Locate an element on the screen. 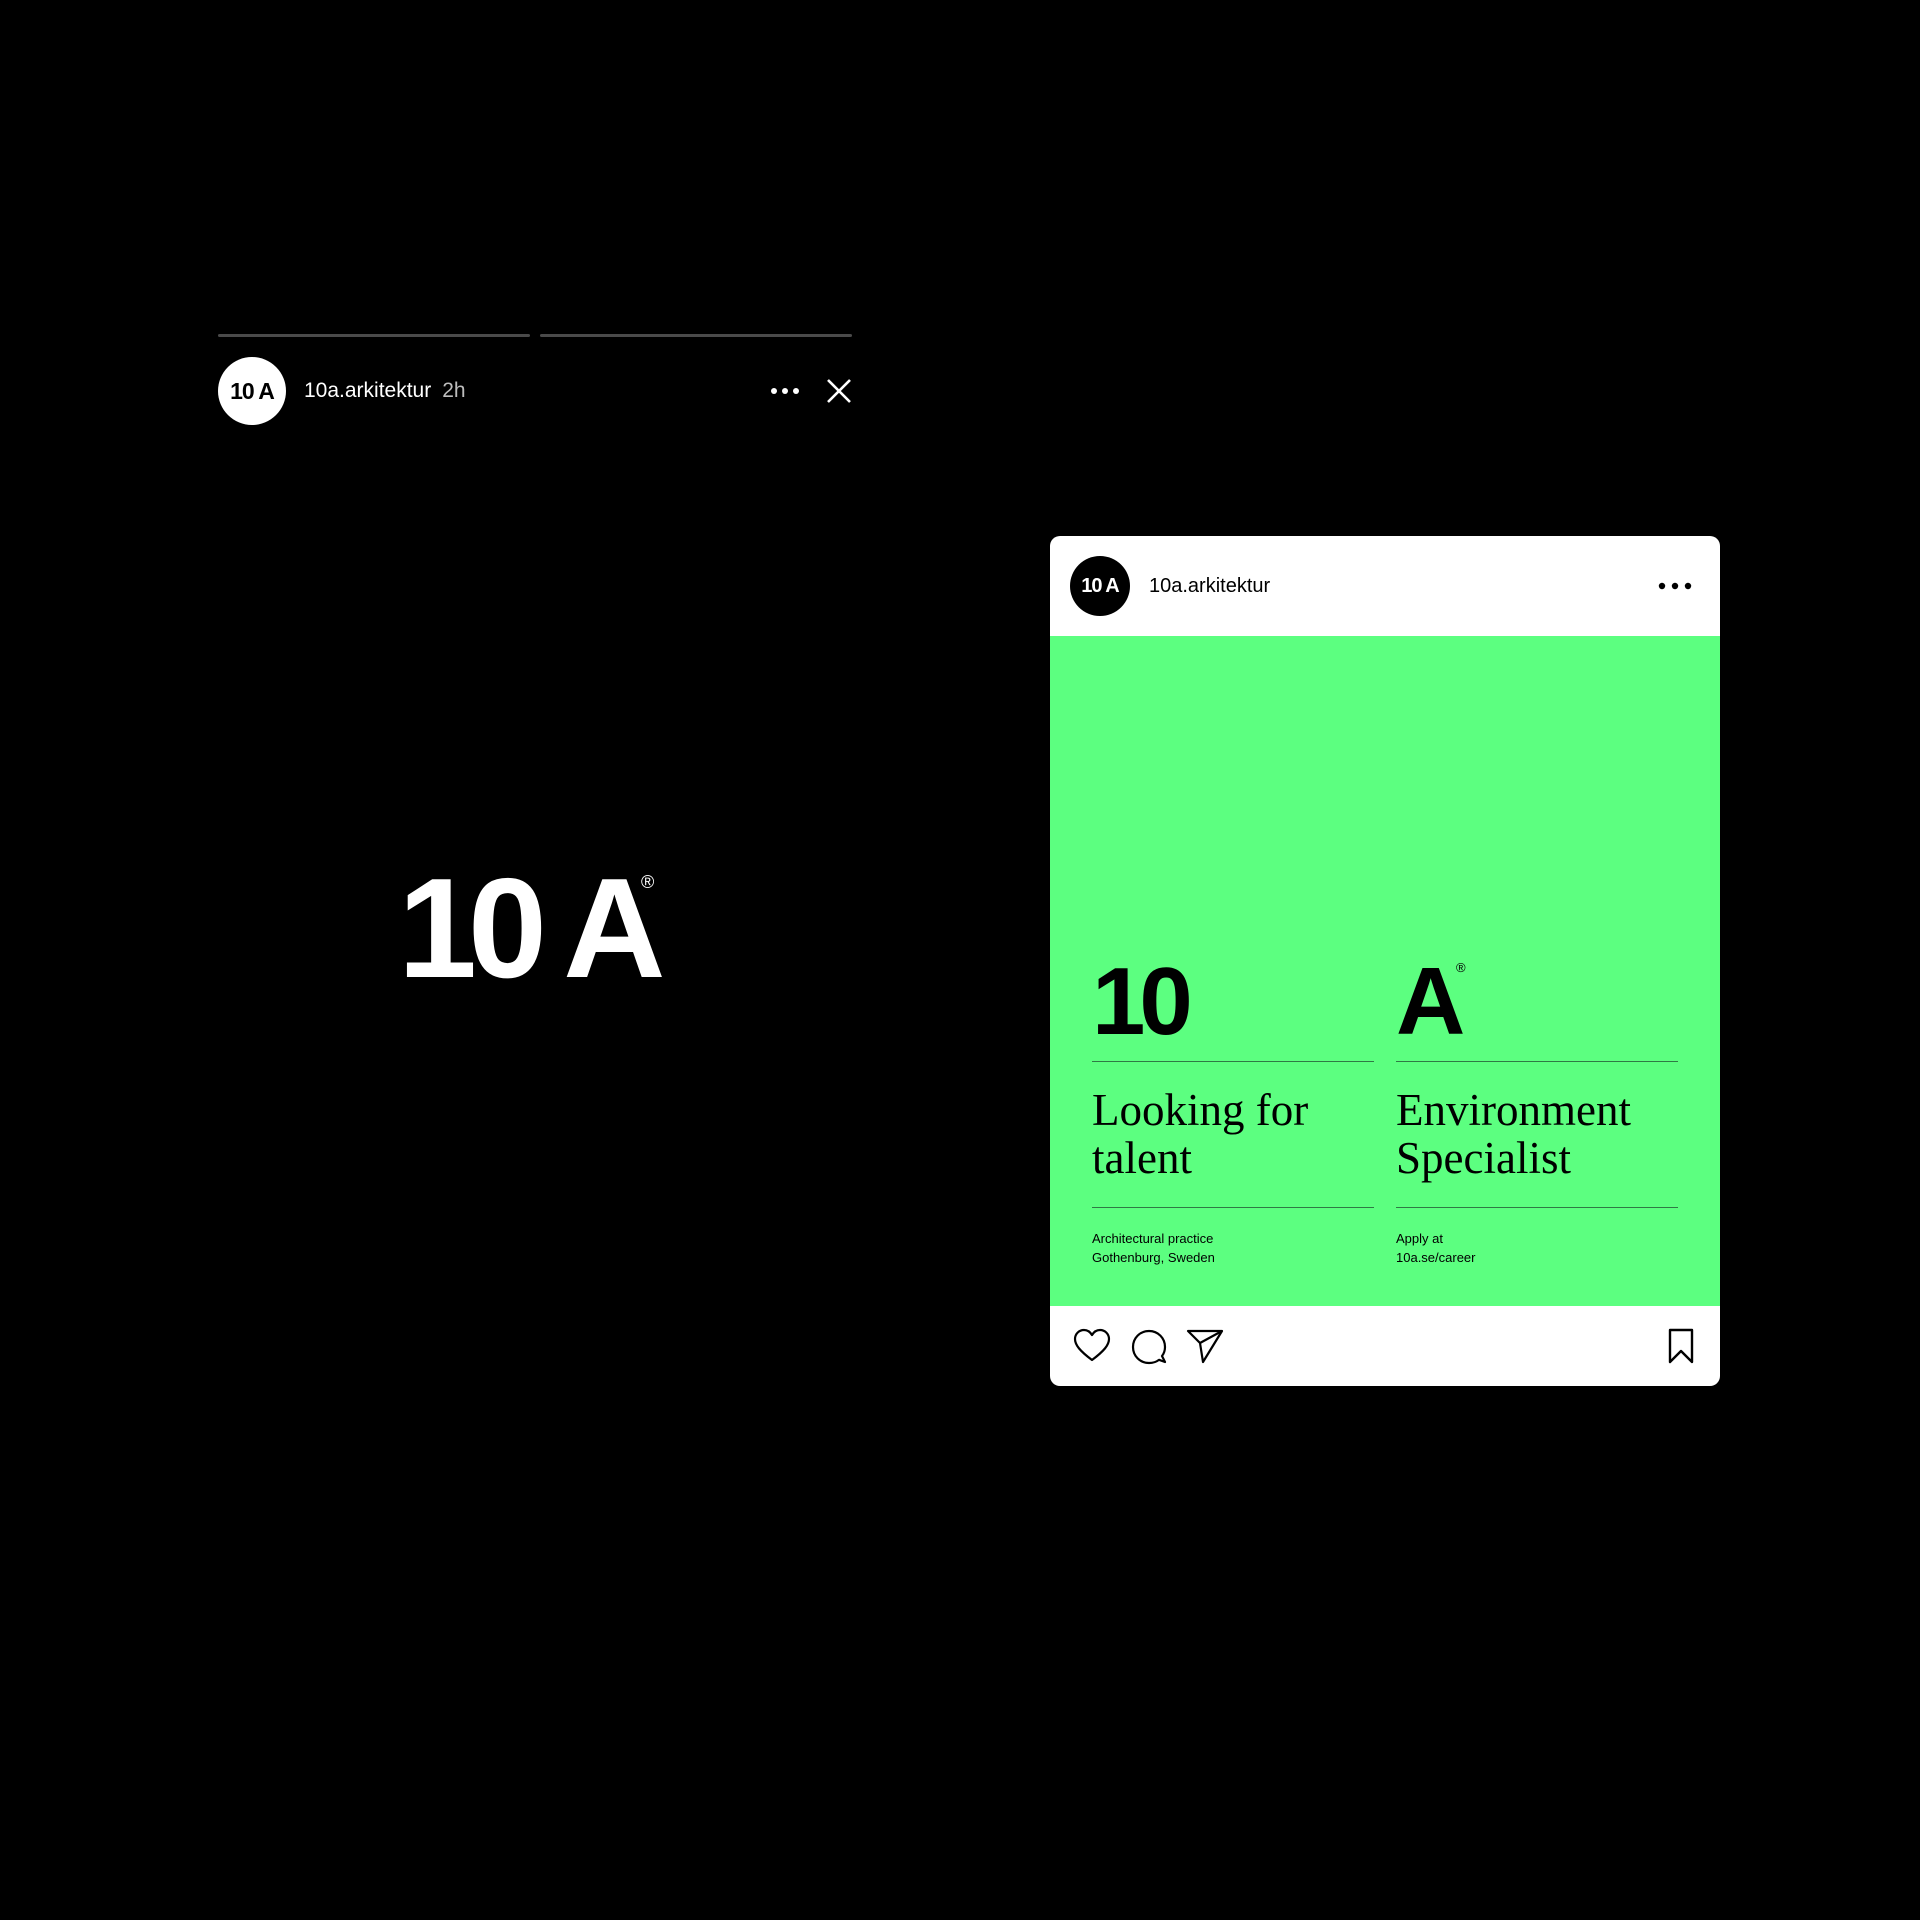  poster-headline-left: Looking for talent is located at coordinates (1242, 1134).